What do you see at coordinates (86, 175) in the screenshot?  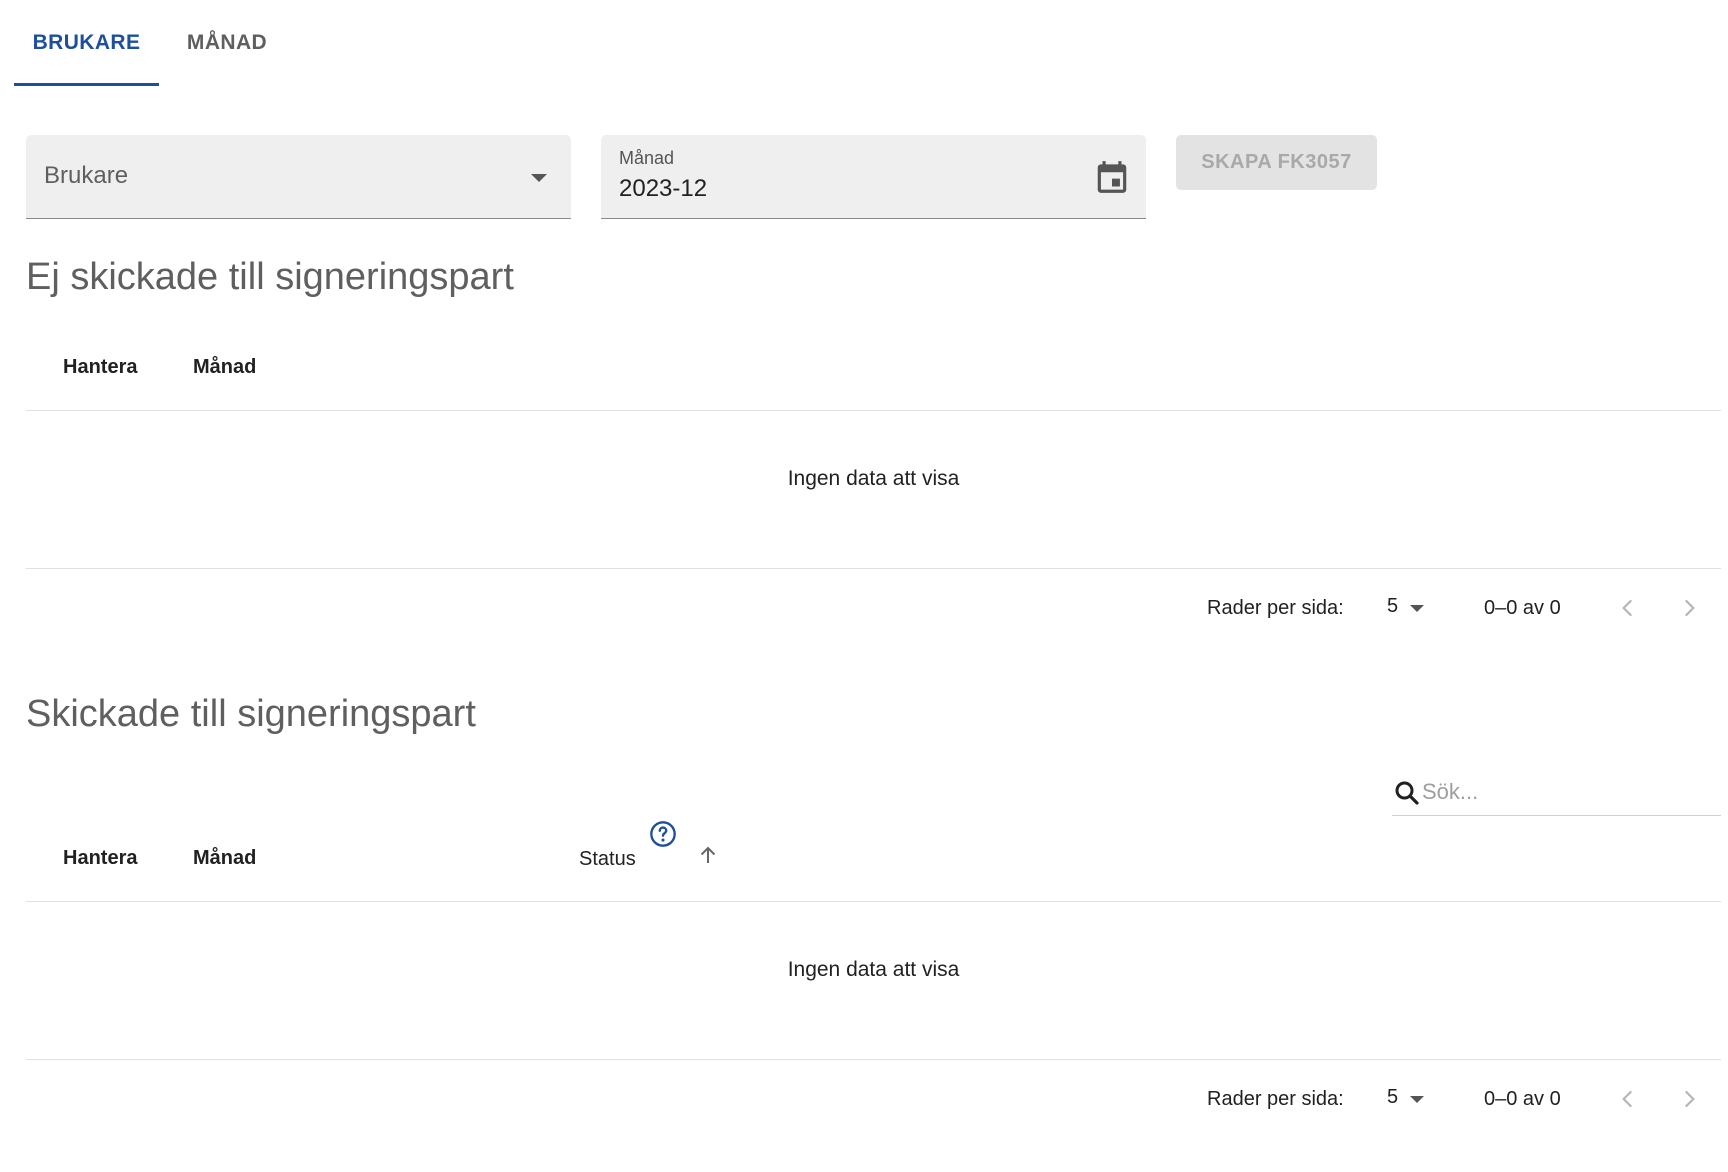 I see `users-select-value: Brukare` at bounding box center [86, 175].